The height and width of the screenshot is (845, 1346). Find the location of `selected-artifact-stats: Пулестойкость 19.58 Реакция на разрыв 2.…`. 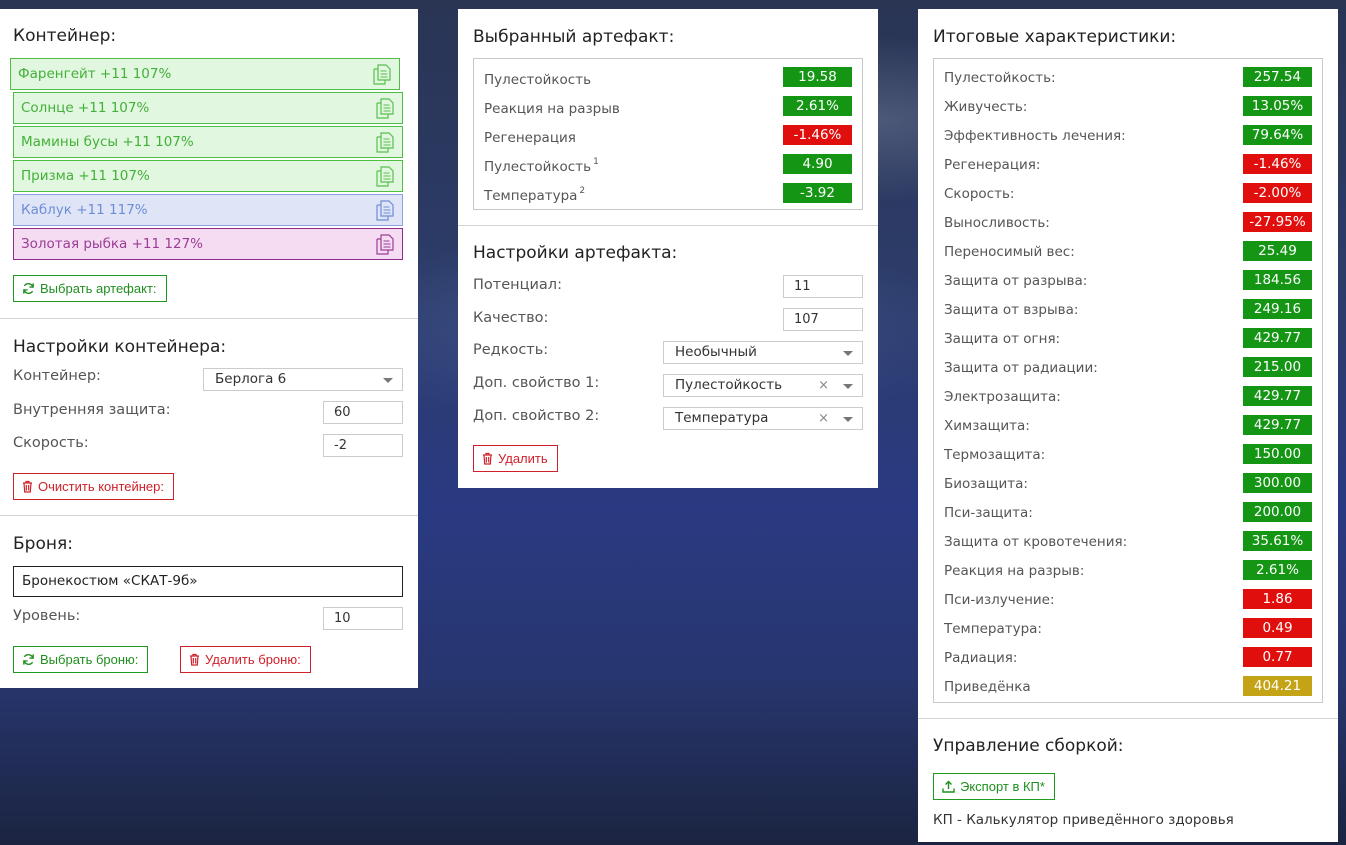

selected-artifact-stats: Пулестойкость 19.58 Реакция на разрыв 2.… is located at coordinates (668, 134).